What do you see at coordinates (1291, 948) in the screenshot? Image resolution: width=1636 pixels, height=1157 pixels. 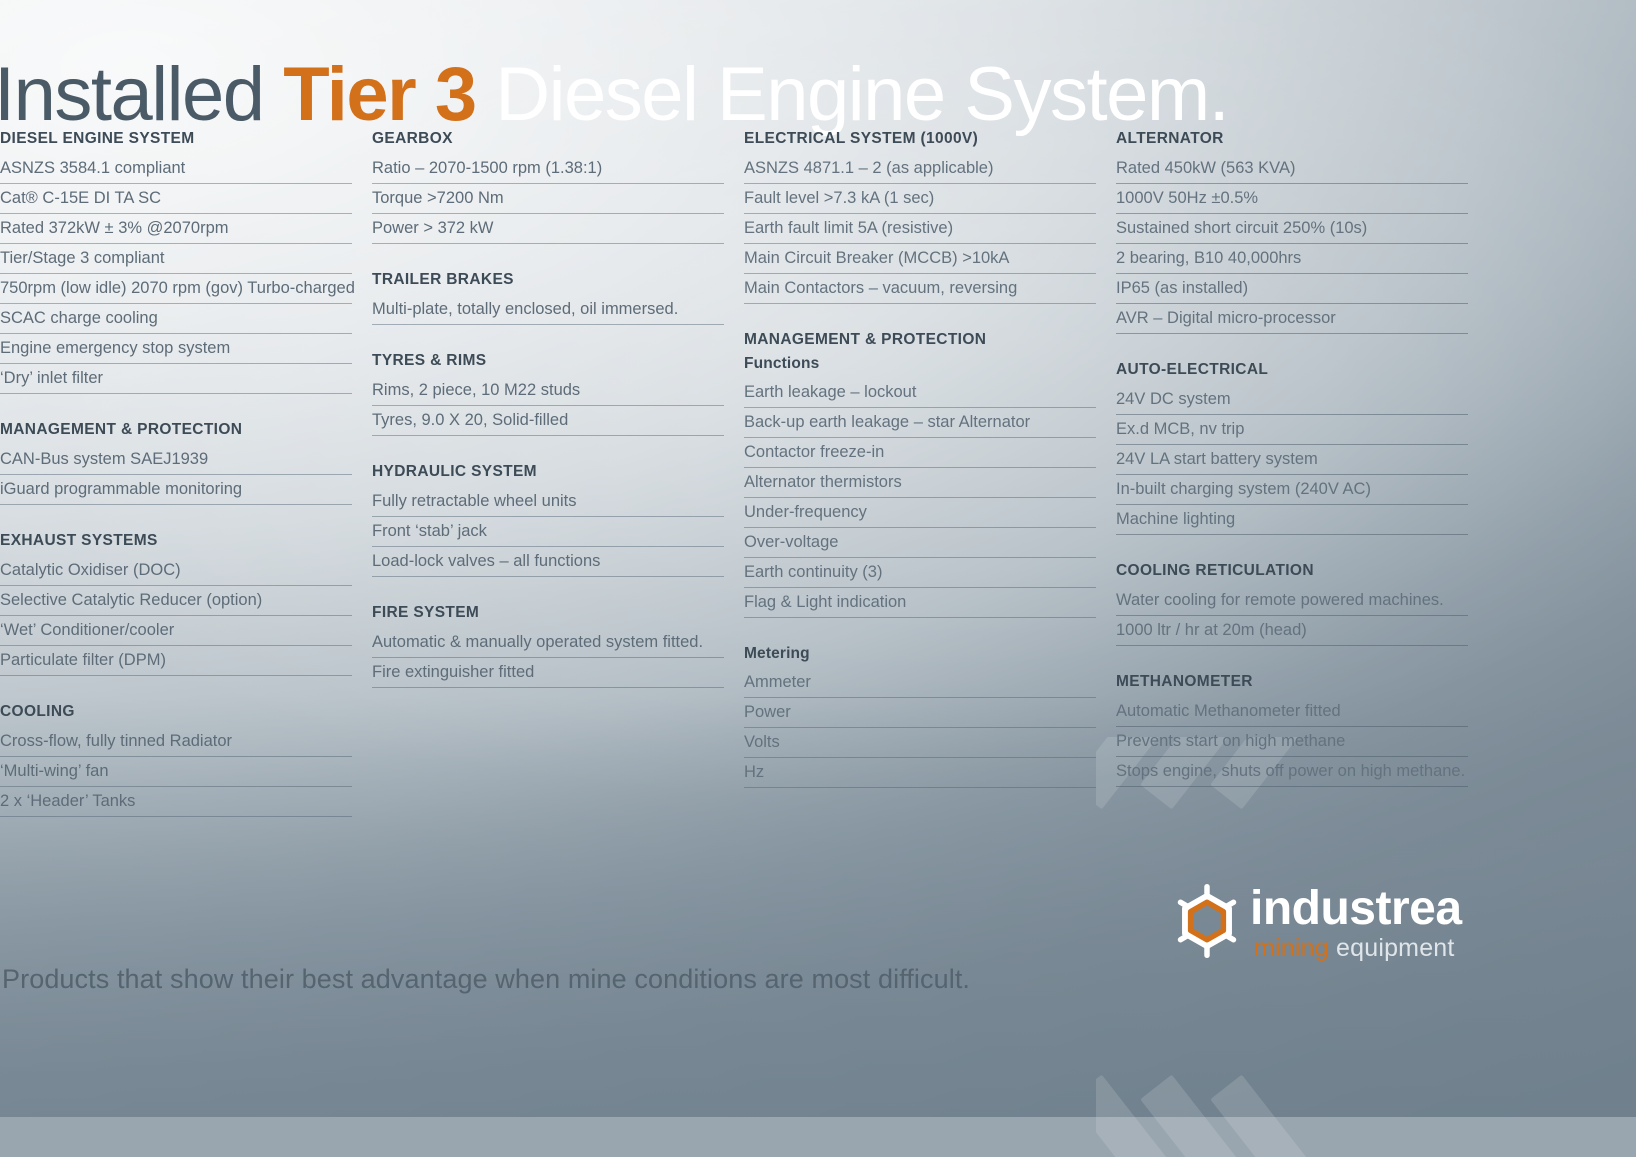 I see `logo-sub-mining: mining` at bounding box center [1291, 948].